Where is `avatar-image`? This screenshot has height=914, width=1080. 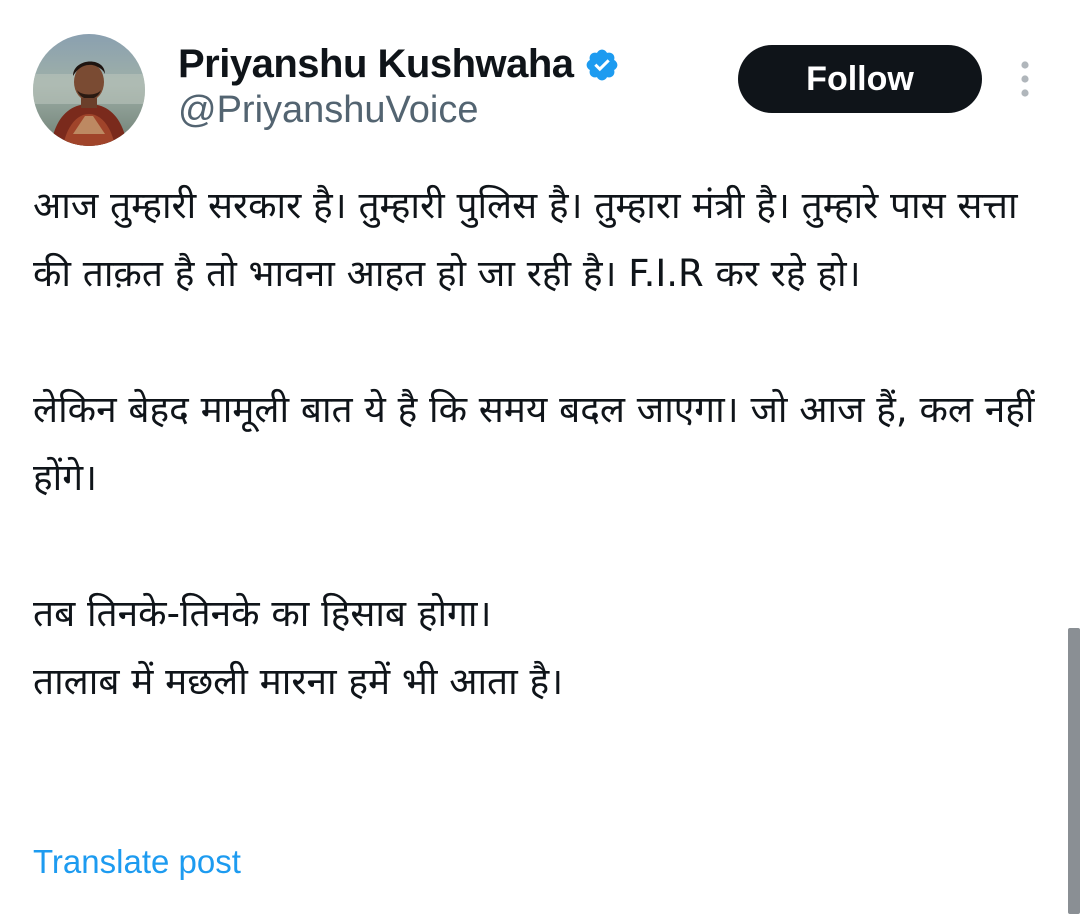 avatar-image is located at coordinates (89, 90).